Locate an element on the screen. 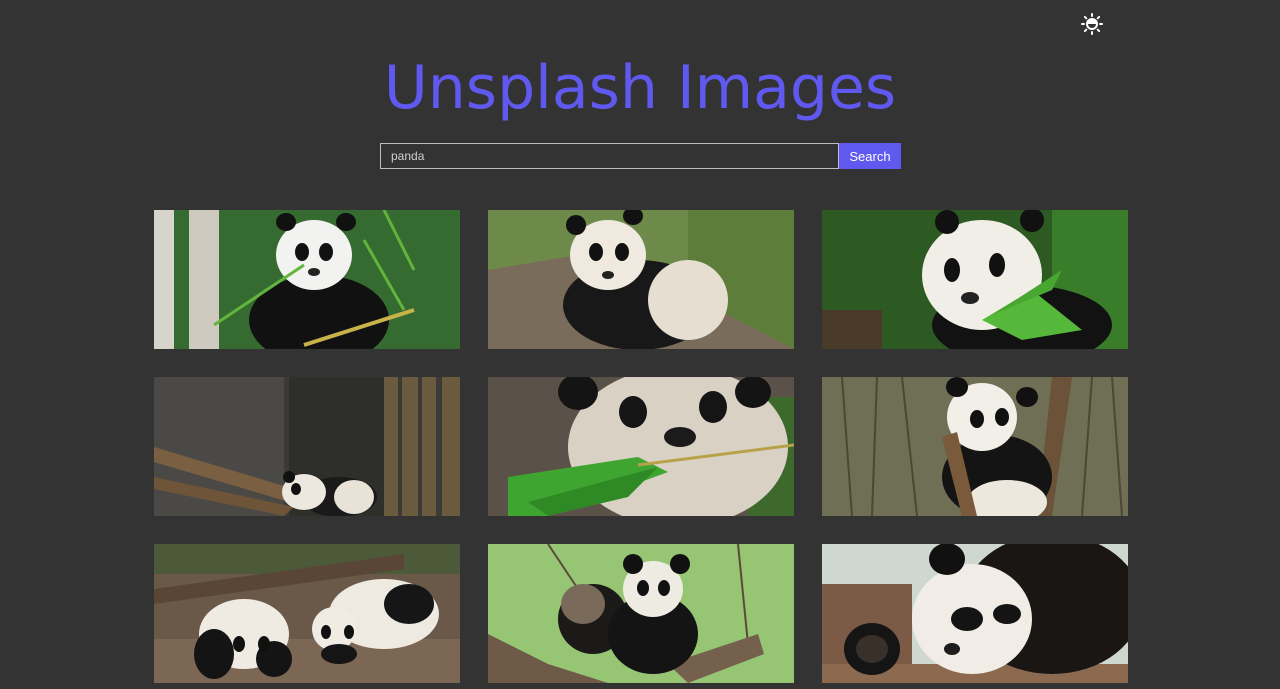 This screenshot has height=689, width=1280. search-input is located at coordinates (609, 156).